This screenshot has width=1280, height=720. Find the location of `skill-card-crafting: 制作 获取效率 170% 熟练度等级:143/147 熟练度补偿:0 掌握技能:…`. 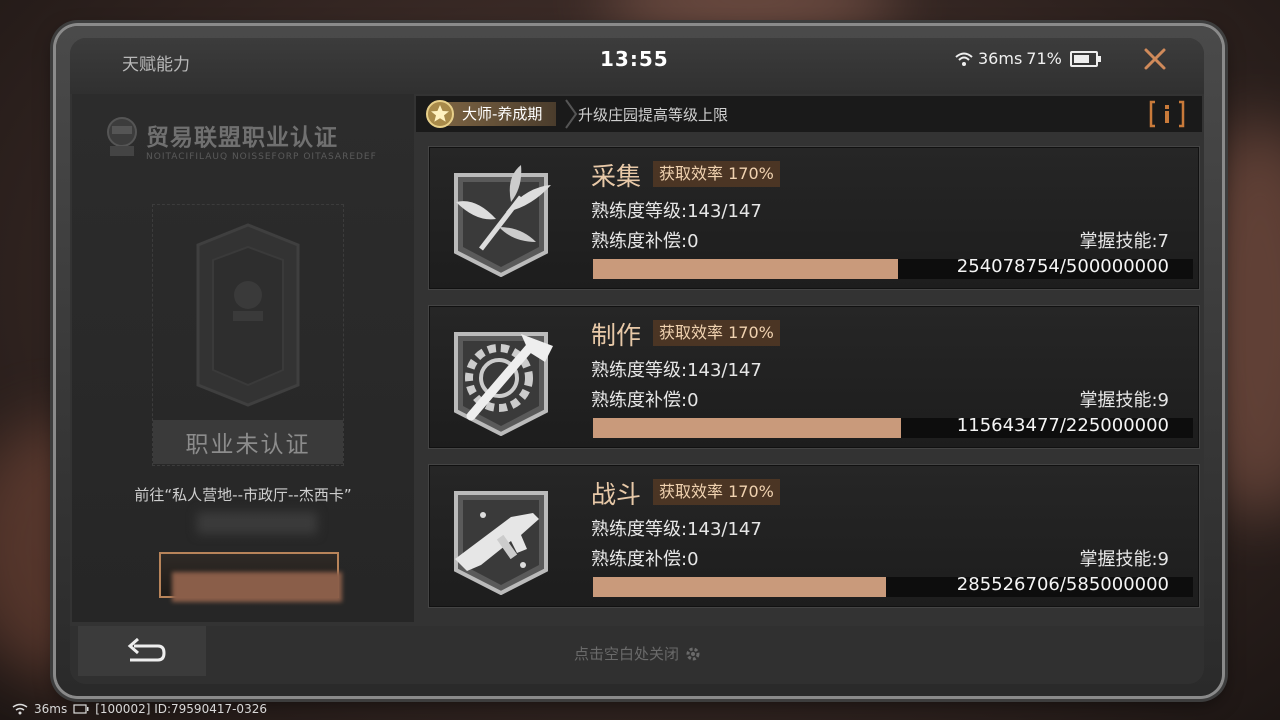

skill-card-crafting: 制作 获取效率 170% 熟练度等级:143/147 熟练度补偿:0 掌握技能:… is located at coordinates (814, 377).